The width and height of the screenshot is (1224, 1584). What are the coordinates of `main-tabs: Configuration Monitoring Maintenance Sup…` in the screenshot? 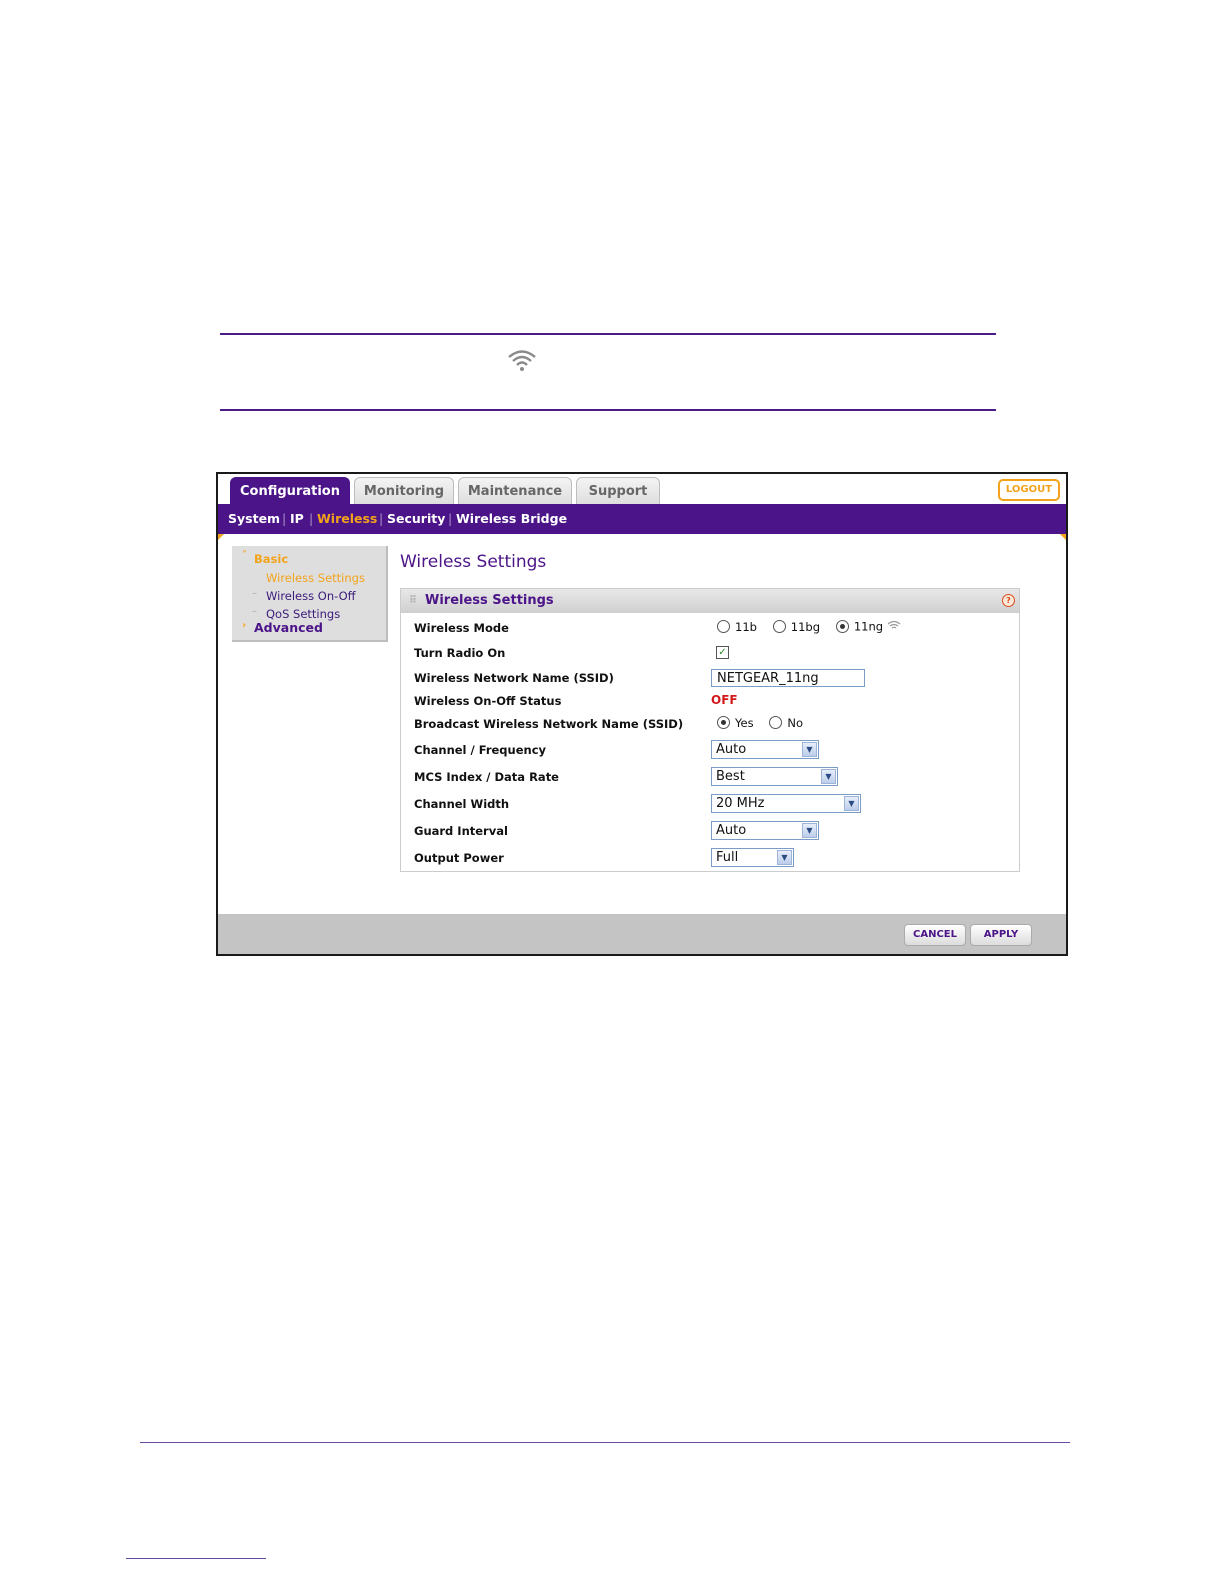 It's located at (642, 490).